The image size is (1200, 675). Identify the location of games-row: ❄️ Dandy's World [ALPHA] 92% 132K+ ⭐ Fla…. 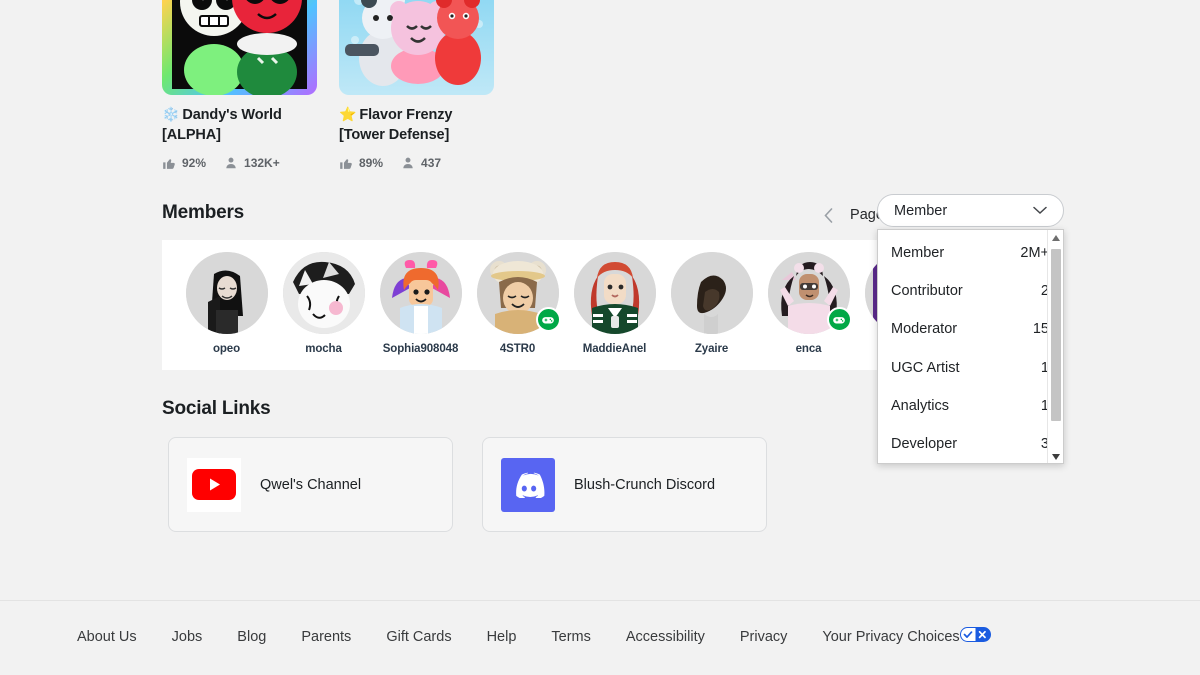
(328, 85).